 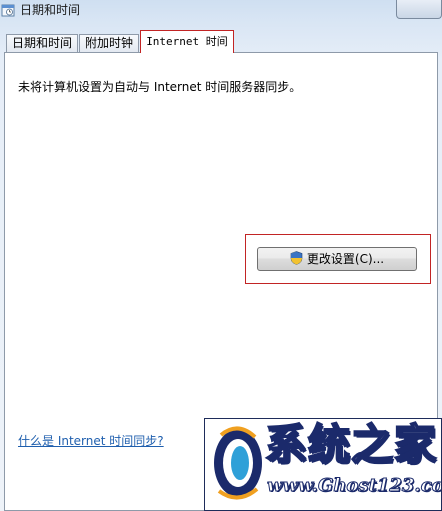 I want to click on tab-date-time: 日期和时间, so click(x=42, y=43).